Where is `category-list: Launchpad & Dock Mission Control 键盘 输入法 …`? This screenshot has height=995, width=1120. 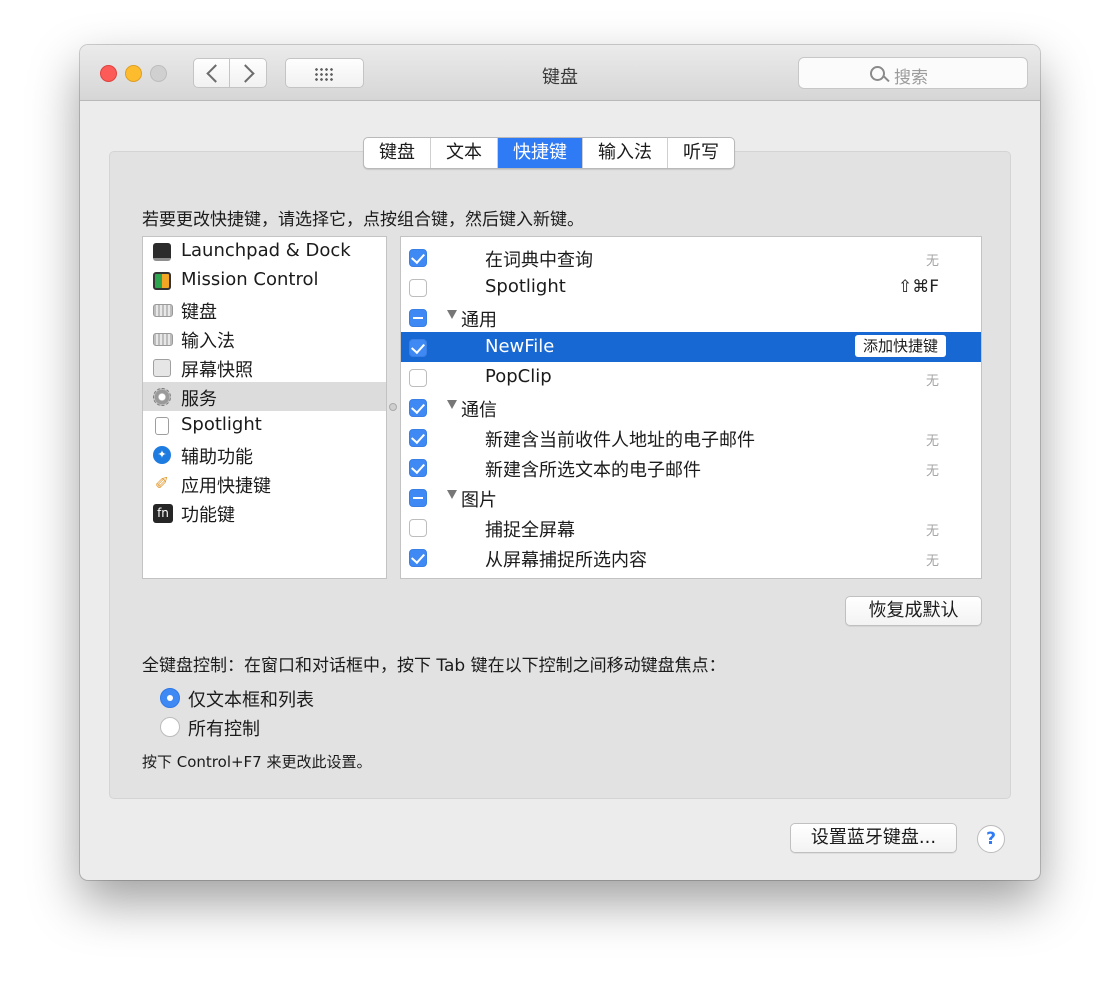
category-list: Launchpad & Dock Mission Control 键盘 输入法 … is located at coordinates (264, 407).